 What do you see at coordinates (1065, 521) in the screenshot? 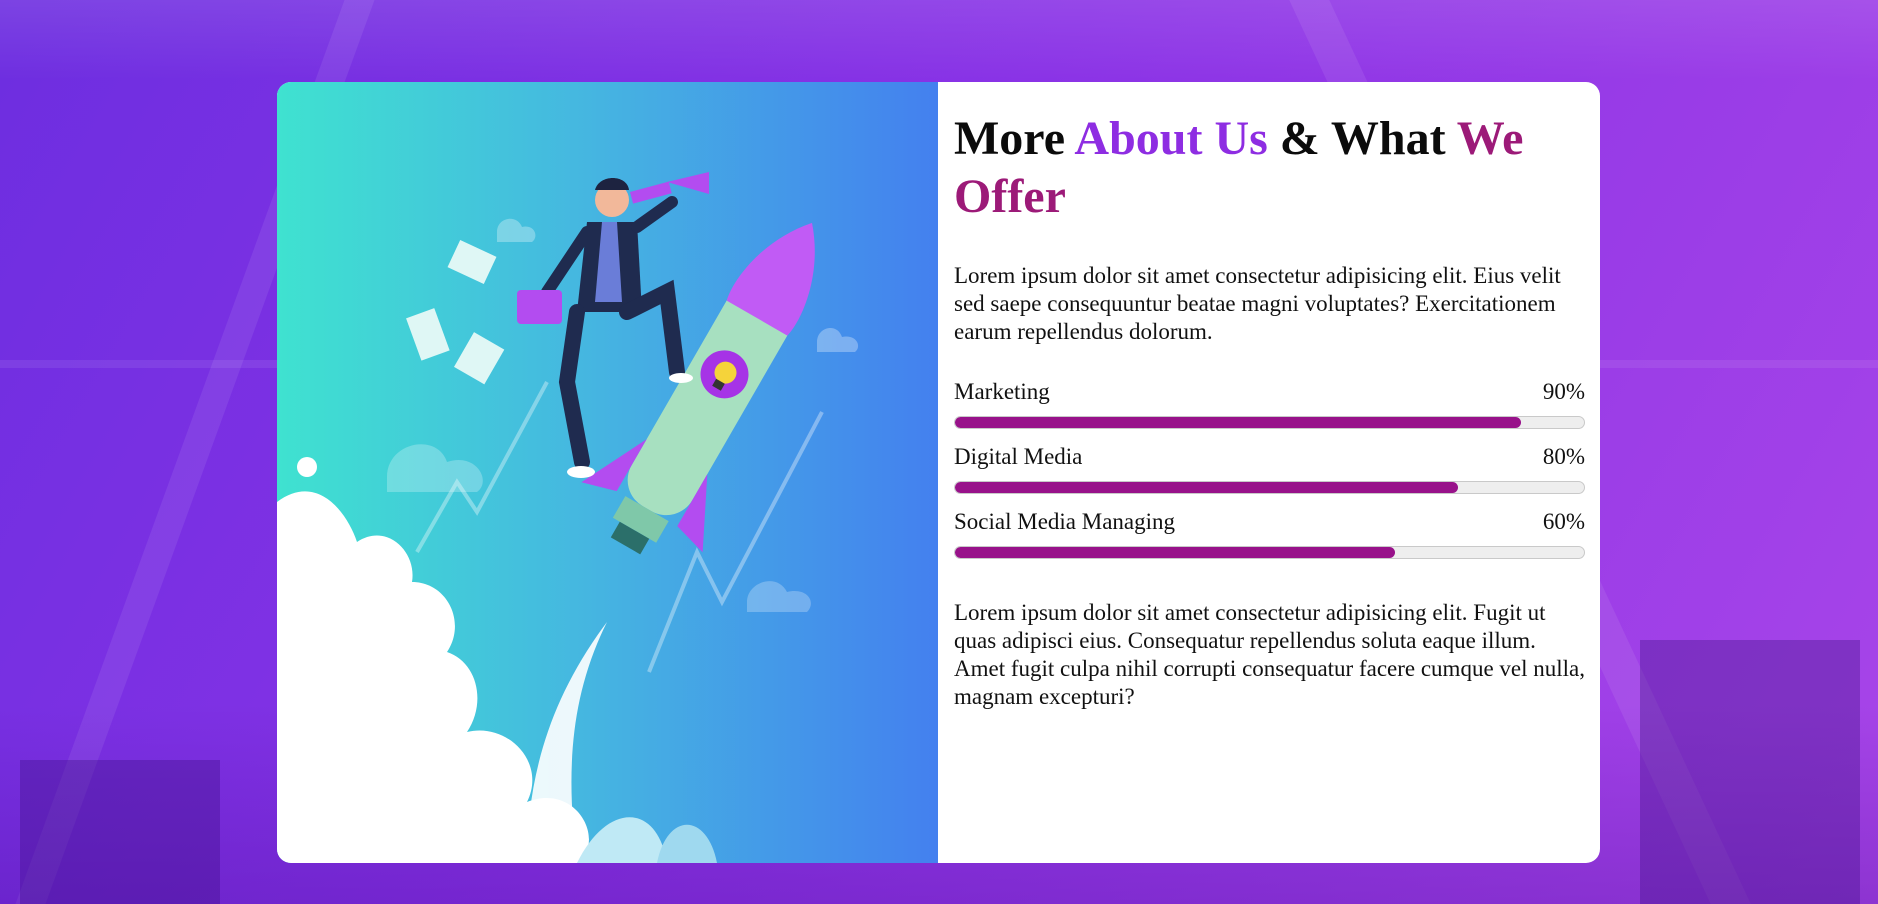
I see `skill-label: Social Media Managing` at bounding box center [1065, 521].